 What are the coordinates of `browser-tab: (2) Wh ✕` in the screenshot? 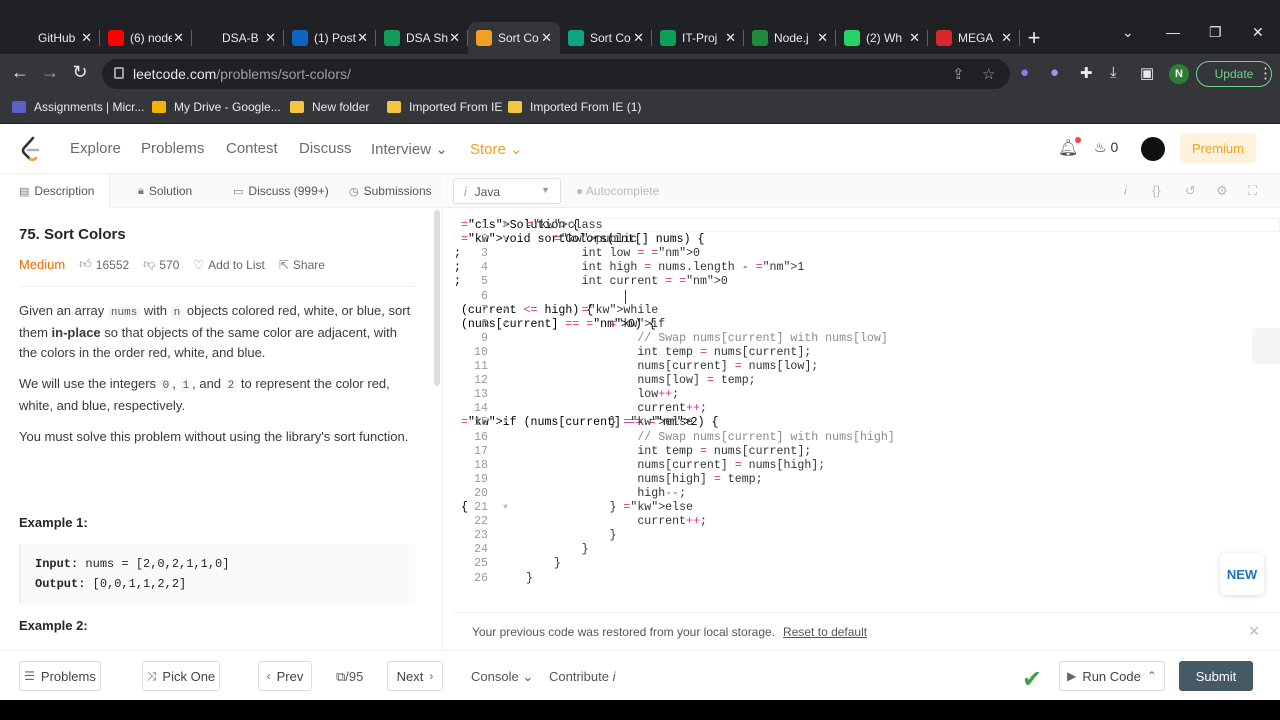 It's located at (882, 38).